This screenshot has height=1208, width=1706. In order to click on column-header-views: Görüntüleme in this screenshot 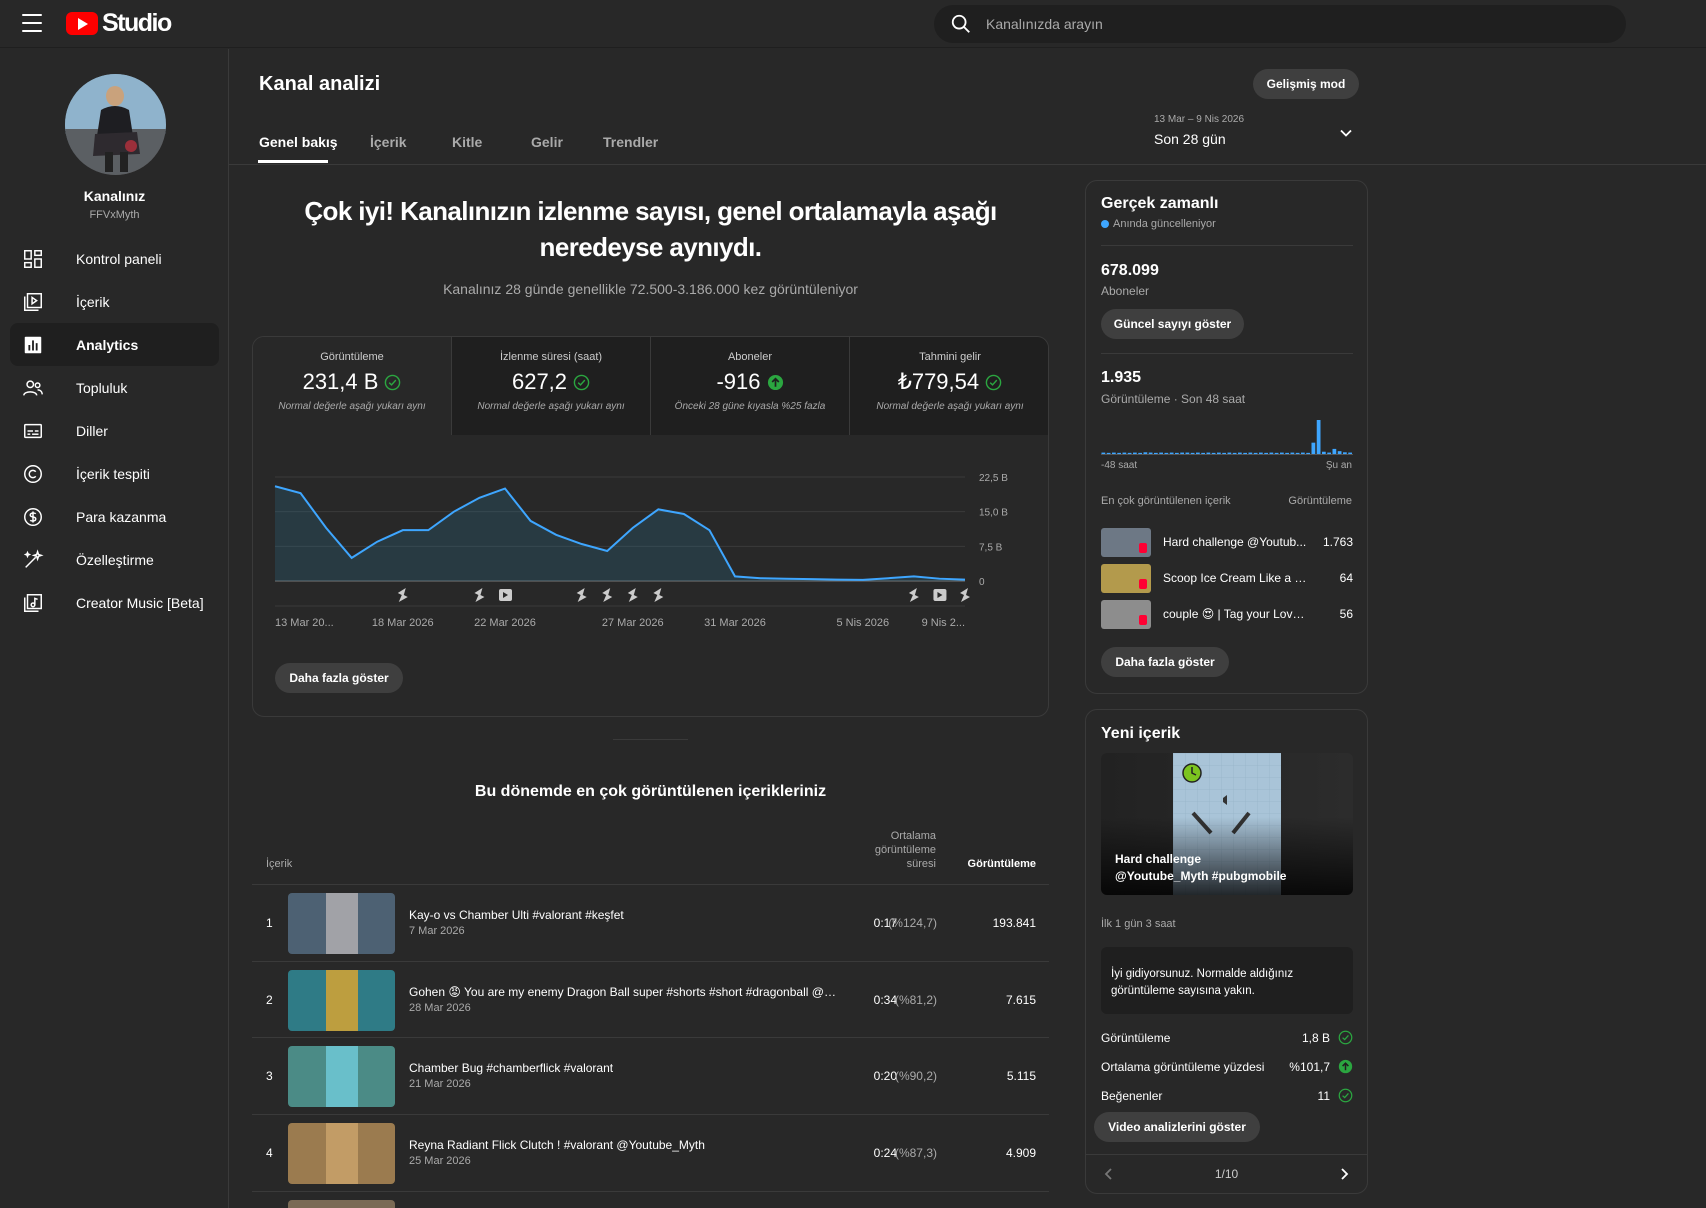, I will do `click(996, 864)`.